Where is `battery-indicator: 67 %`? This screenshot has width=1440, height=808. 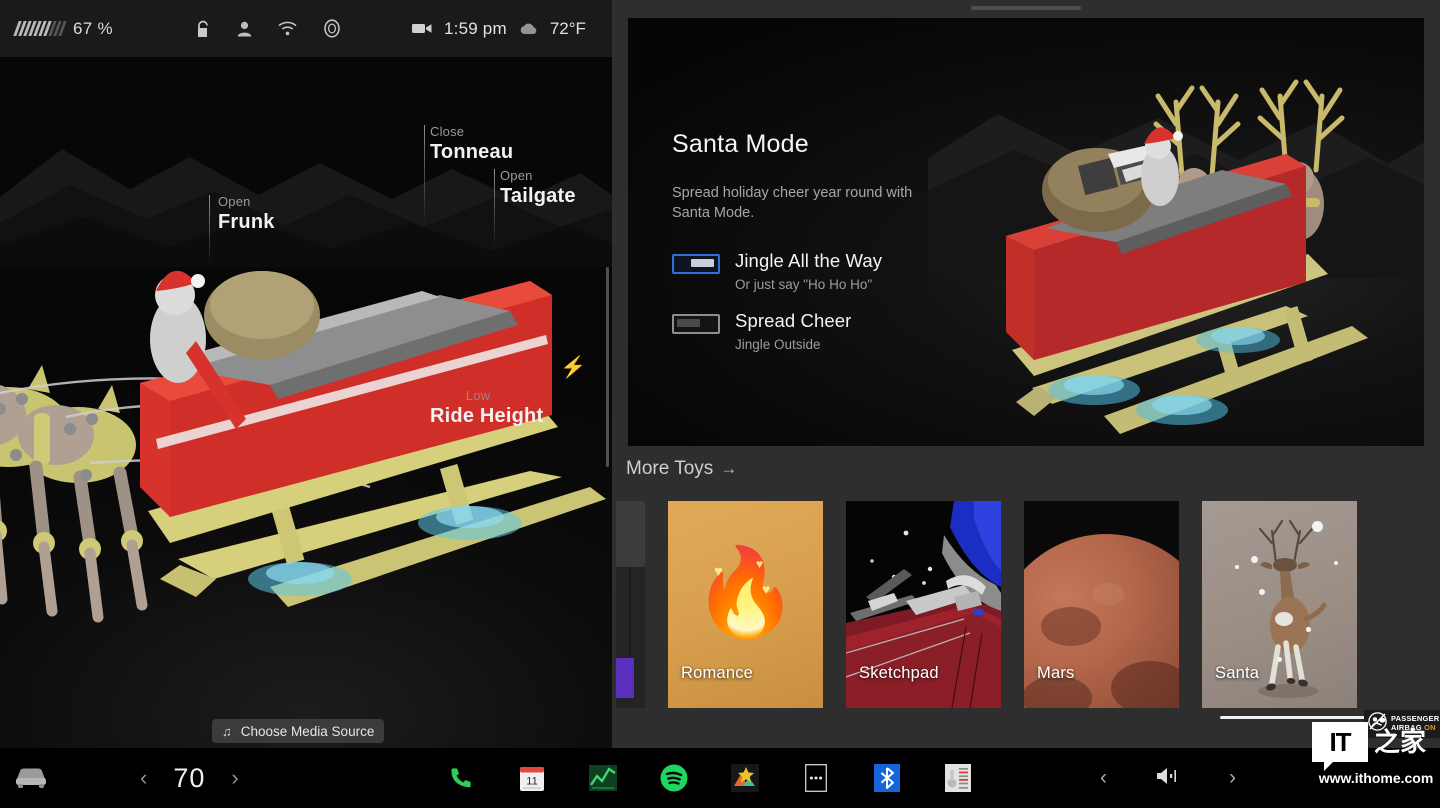 battery-indicator: 67 % is located at coordinates (63, 28).